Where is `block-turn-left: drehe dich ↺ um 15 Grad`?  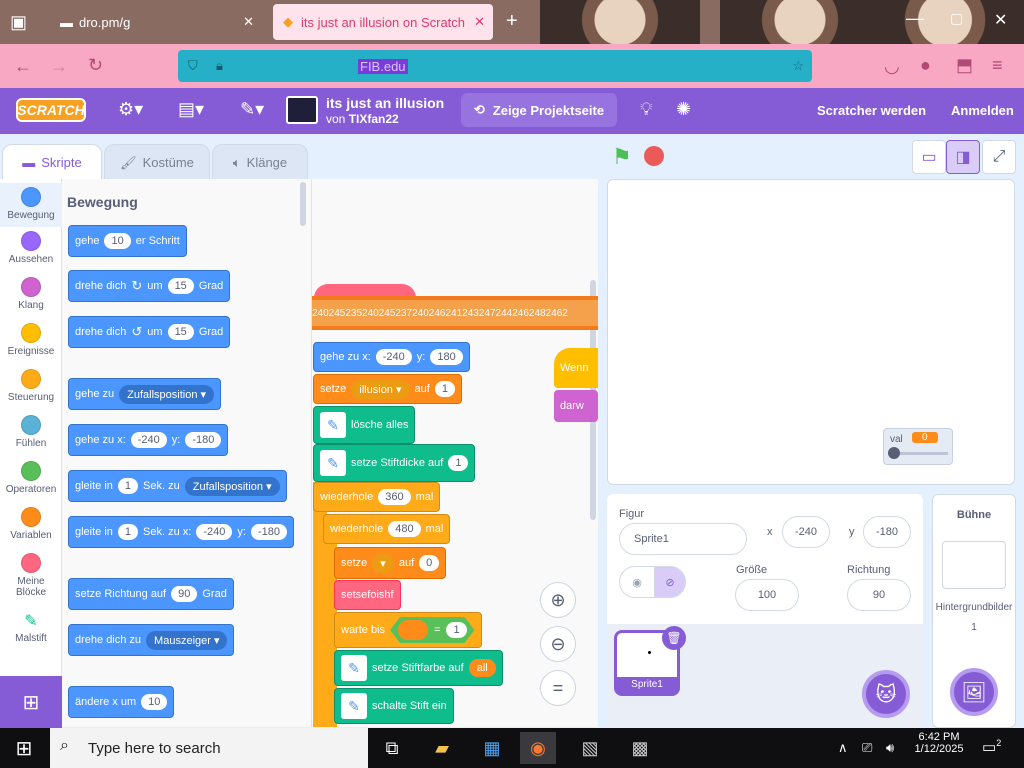 block-turn-left: drehe dich ↺ um 15 Grad is located at coordinates (149, 332).